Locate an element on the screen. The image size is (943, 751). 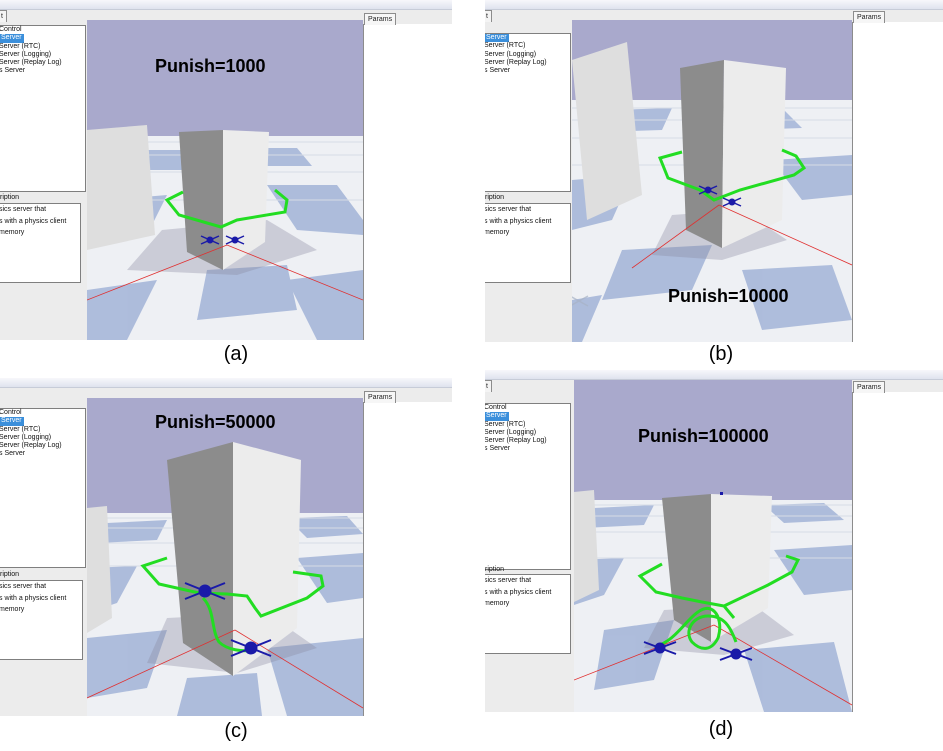
punish-label: Punish=100000 is located at coordinates (703, 436).